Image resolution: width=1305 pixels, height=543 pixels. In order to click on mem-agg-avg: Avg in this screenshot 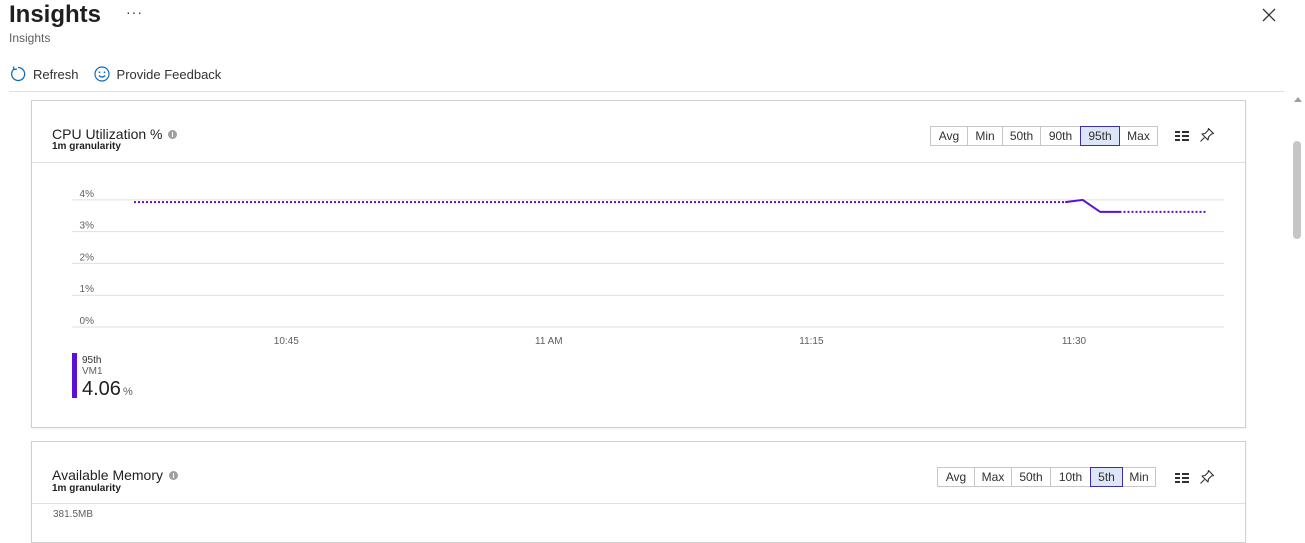, I will do `click(956, 477)`.